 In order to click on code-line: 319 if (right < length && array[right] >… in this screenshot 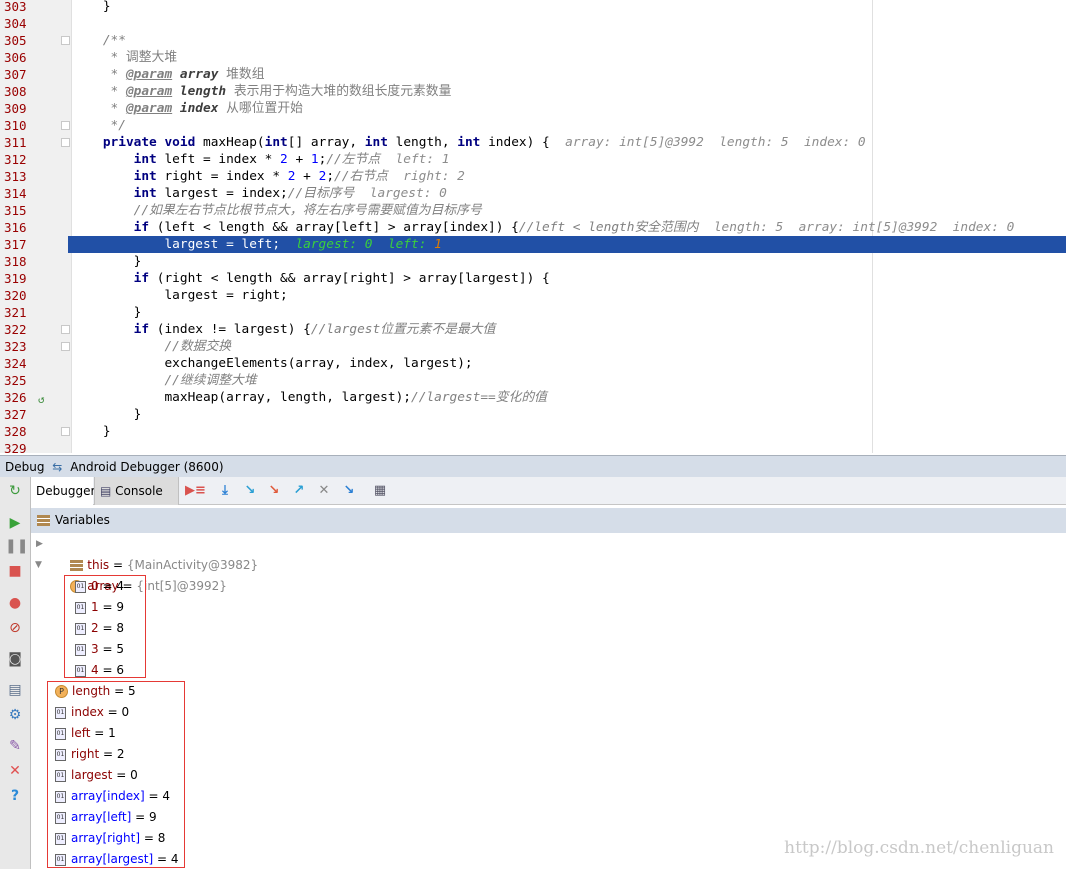, I will do `click(533, 278)`.